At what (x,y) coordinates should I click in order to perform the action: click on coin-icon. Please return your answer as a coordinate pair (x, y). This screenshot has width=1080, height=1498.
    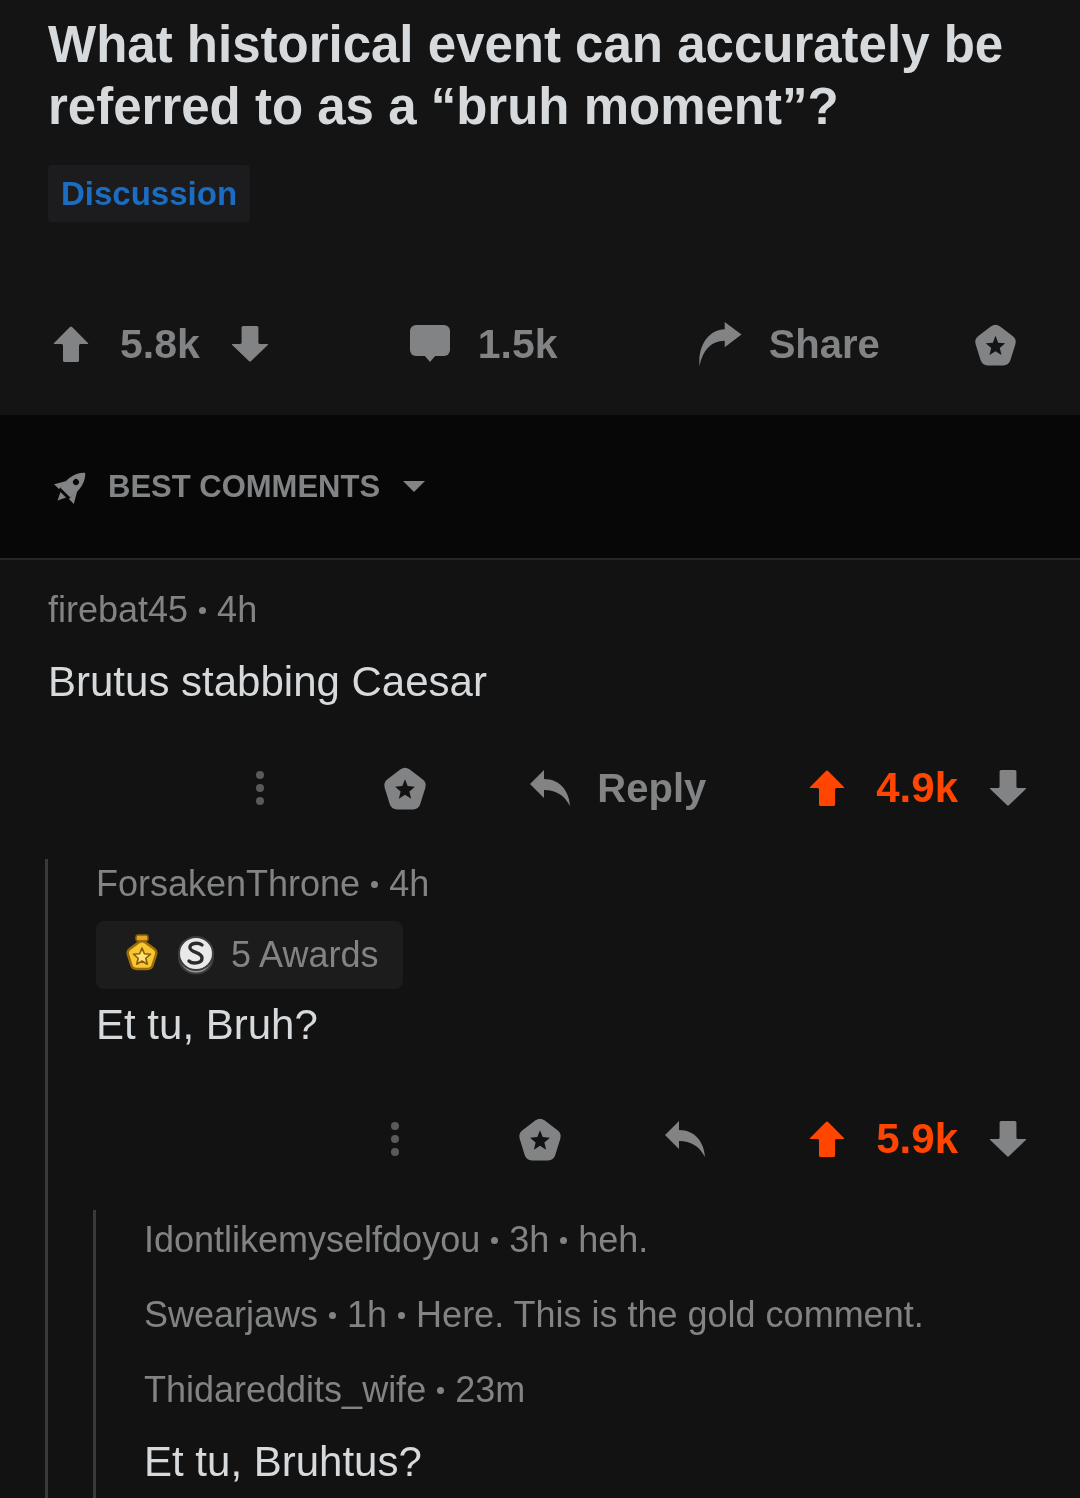
    Looking at the image, I should click on (196, 955).